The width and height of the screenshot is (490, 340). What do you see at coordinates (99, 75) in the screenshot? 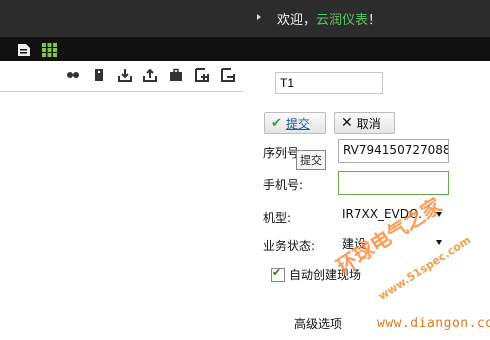
I see `tag-icon` at bounding box center [99, 75].